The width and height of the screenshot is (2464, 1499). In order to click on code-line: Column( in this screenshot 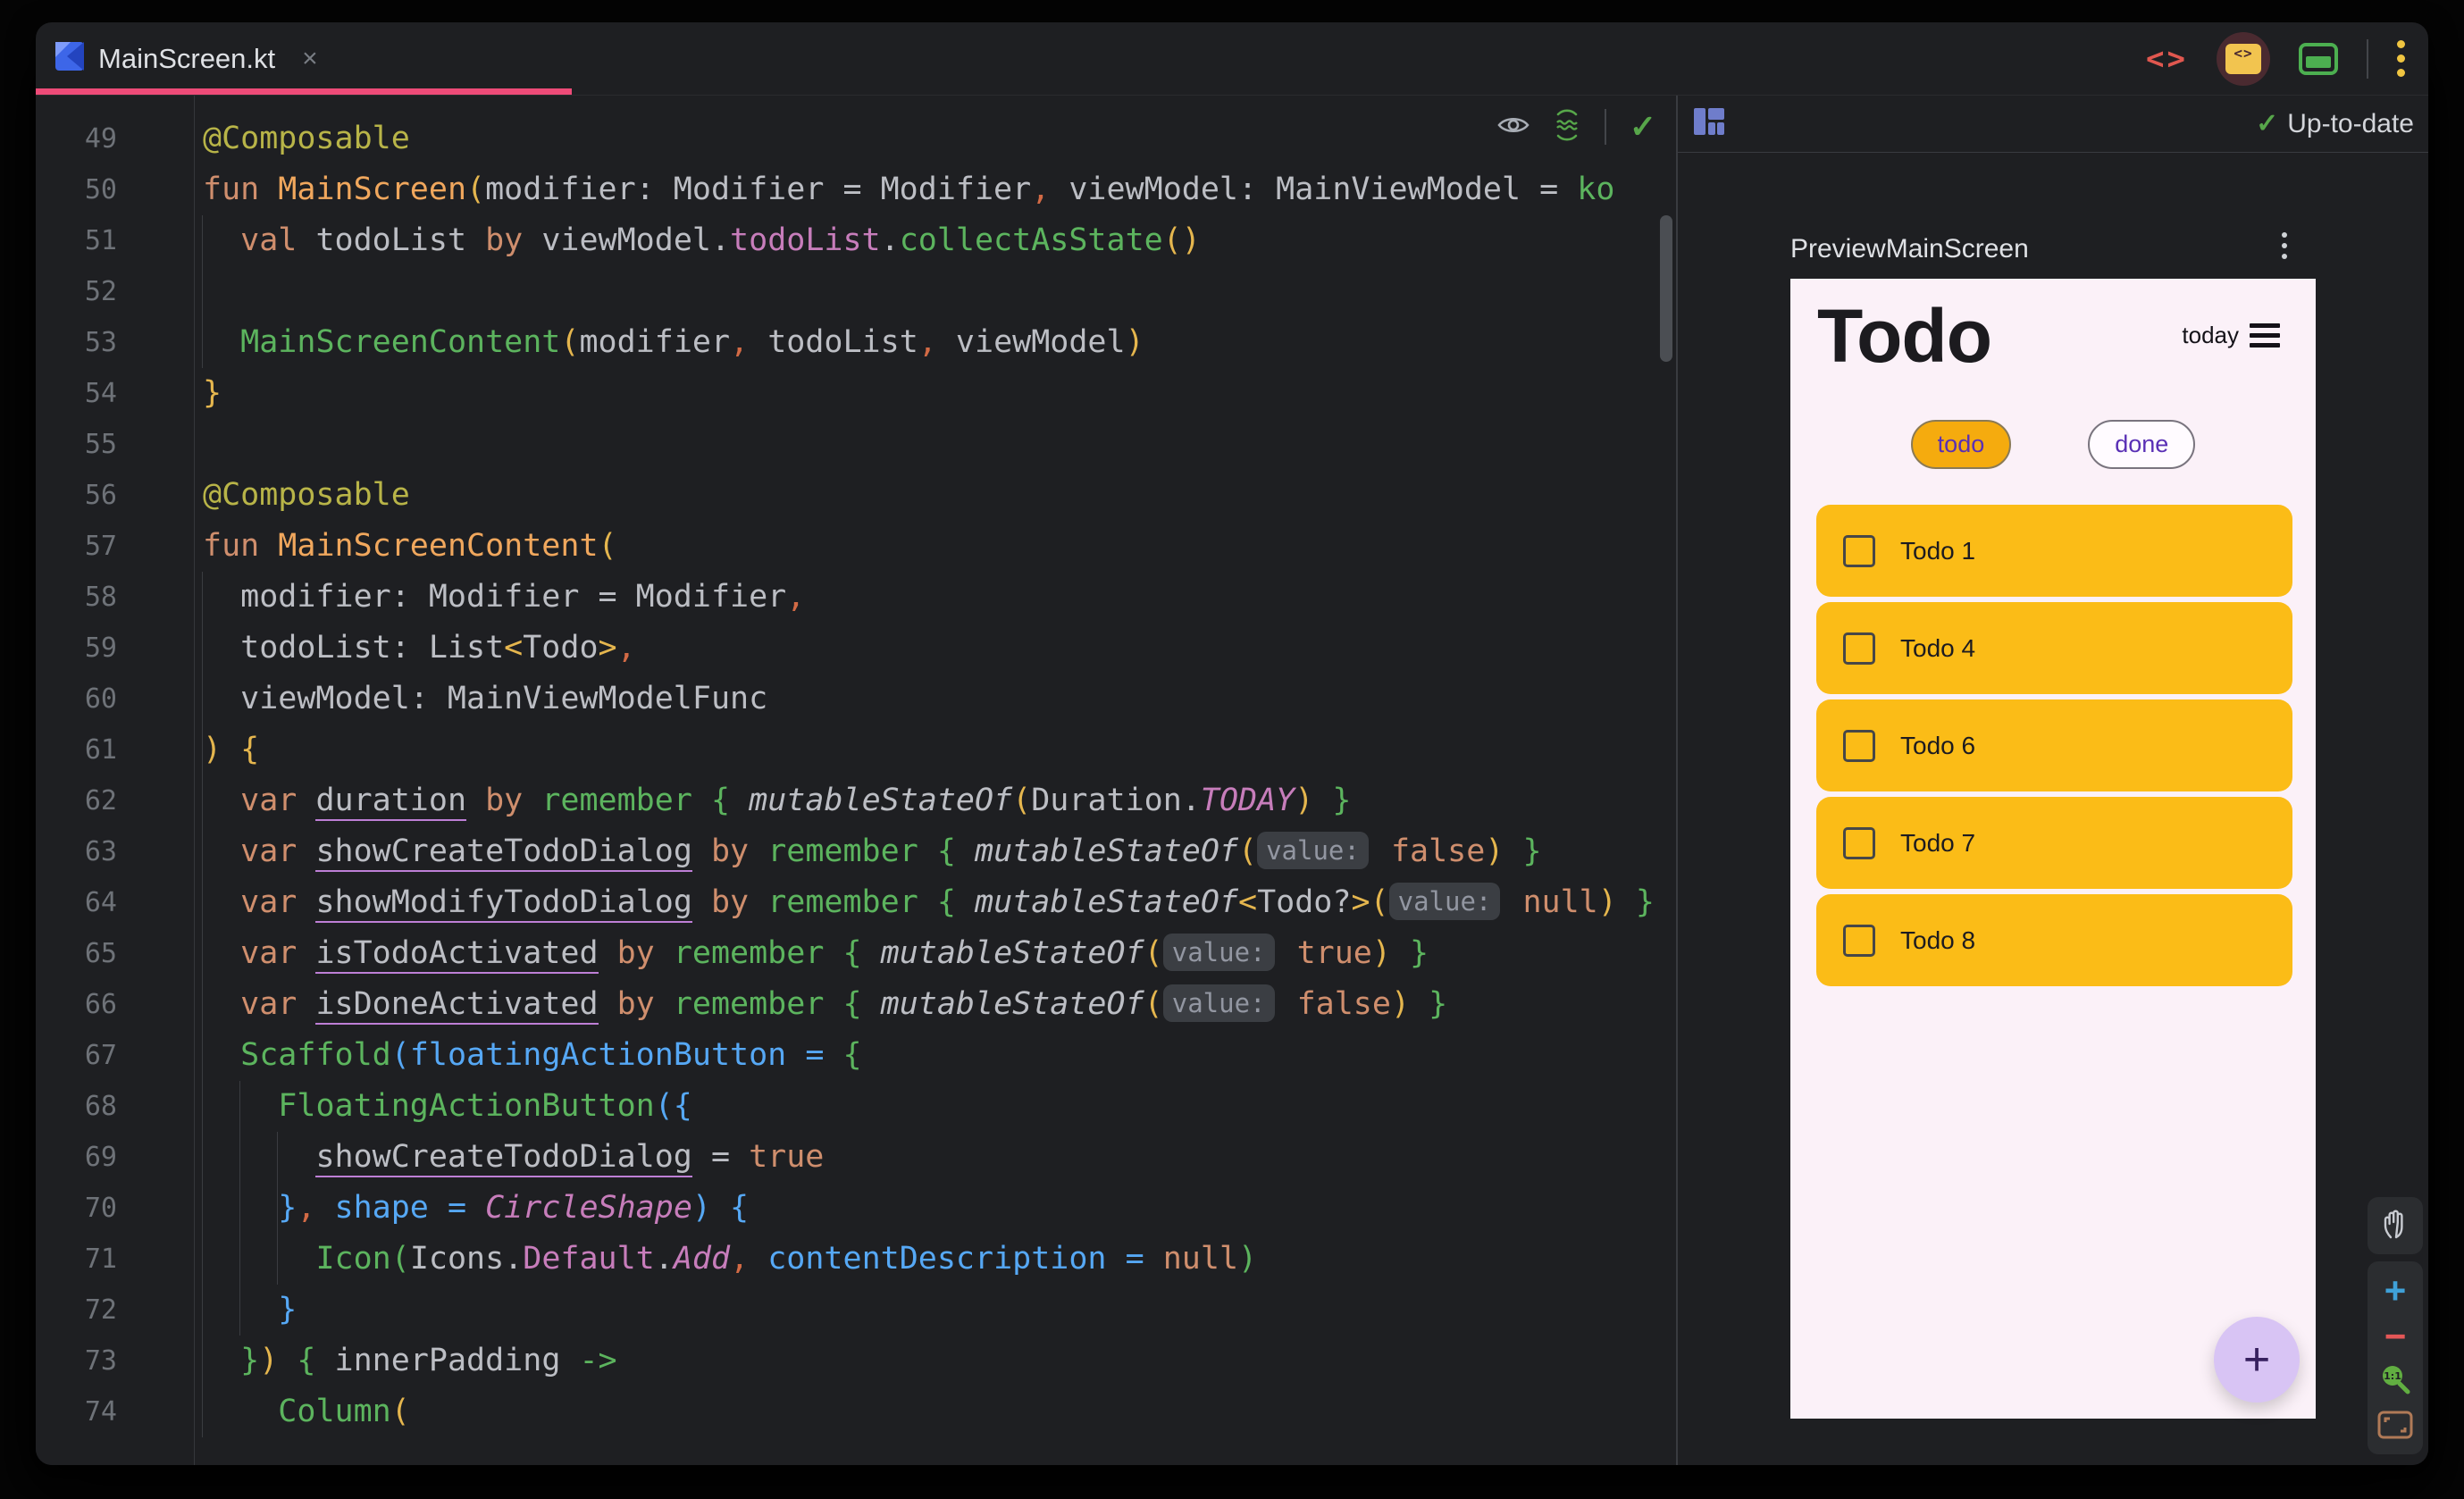, I will do `click(344, 1411)`.